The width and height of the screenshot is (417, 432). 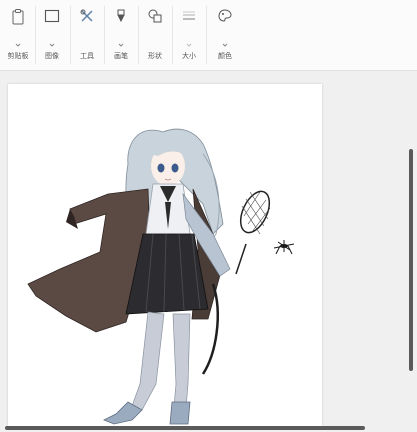 What do you see at coordinates (18, 56) in the screenshot?
I see `clipboard-label: 剪贴板` at bounding box center [18, 56].